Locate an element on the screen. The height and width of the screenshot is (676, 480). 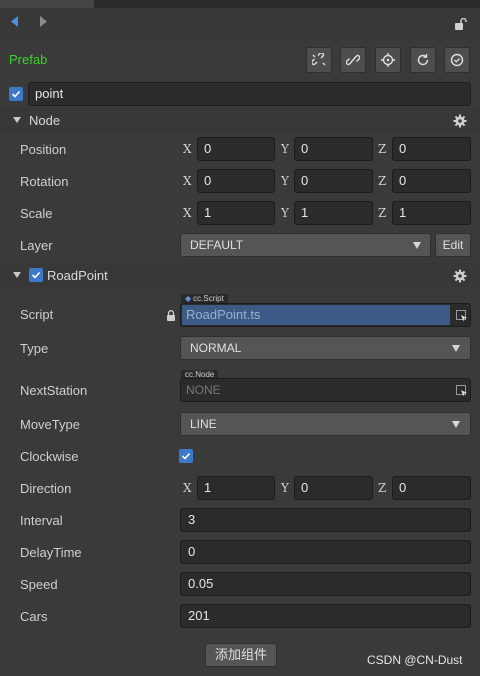
type-select: NORMAL is located at coordinates (325, 348).